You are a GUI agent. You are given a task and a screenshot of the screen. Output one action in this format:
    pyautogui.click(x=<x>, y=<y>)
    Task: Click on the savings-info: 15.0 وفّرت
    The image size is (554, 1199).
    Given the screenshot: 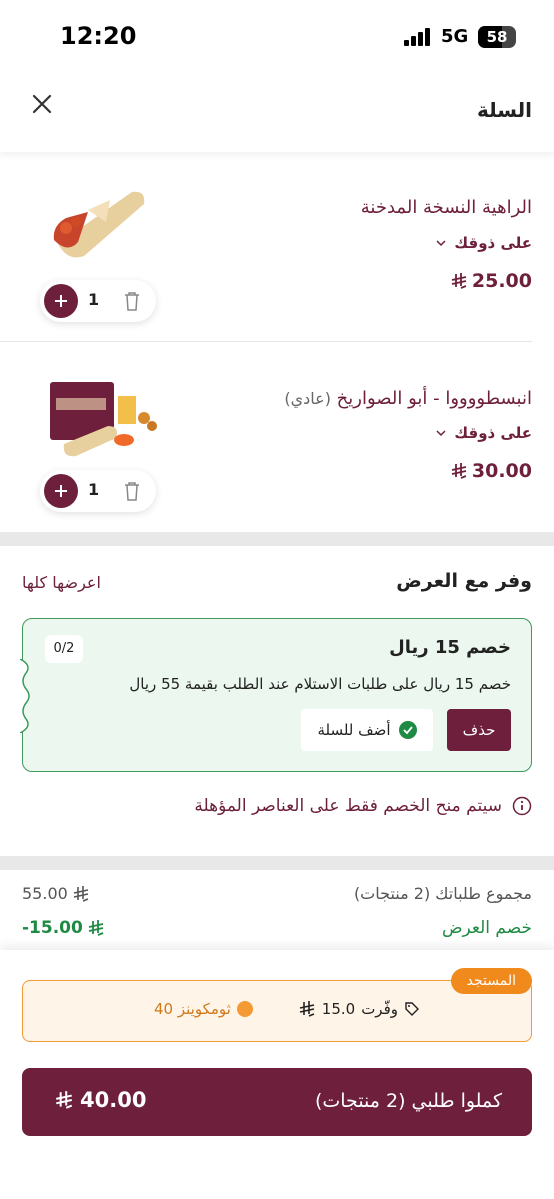 What is the action you would take?
    pyautogui.click(x=359, y=1009)
    